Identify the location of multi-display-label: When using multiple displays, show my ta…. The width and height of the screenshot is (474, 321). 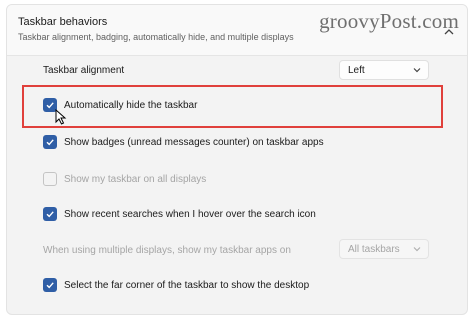
(167, 250).